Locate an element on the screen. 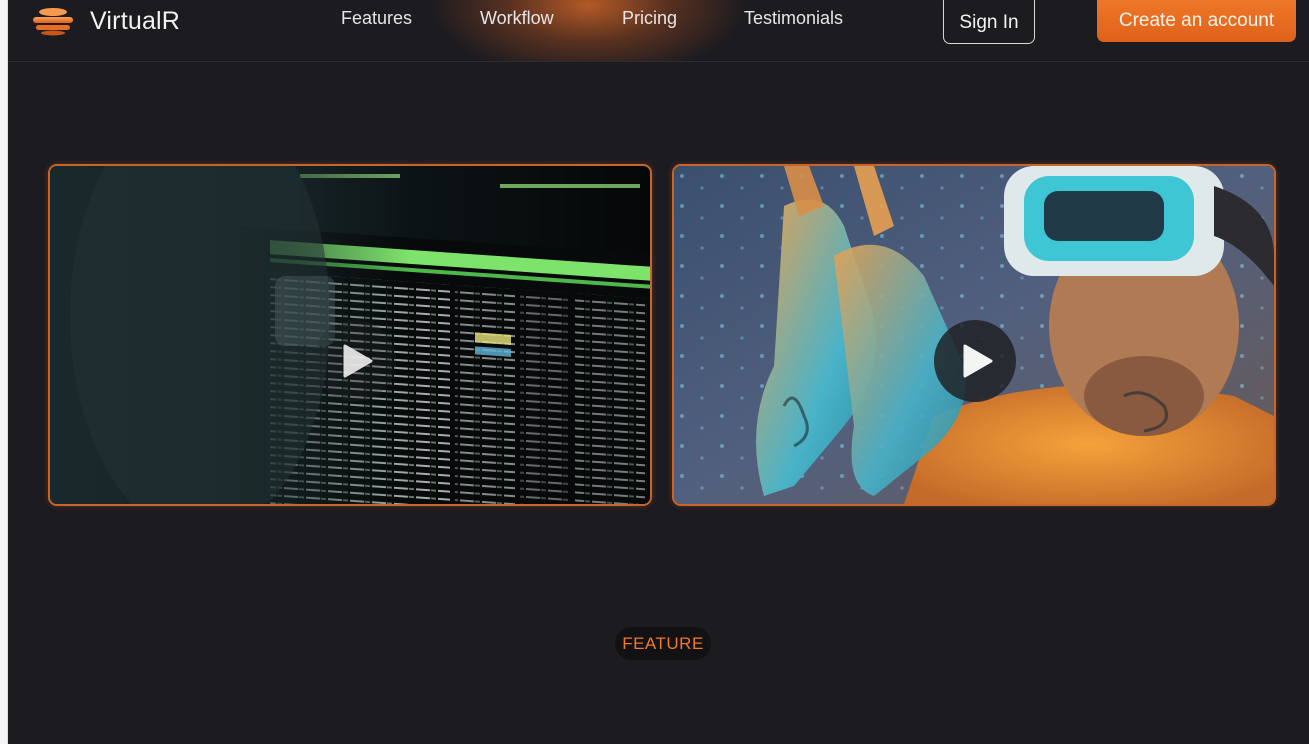 The height and width of the screenshot is (744, 1309). nav-link-features: Features is located at coordinates (376, 18).